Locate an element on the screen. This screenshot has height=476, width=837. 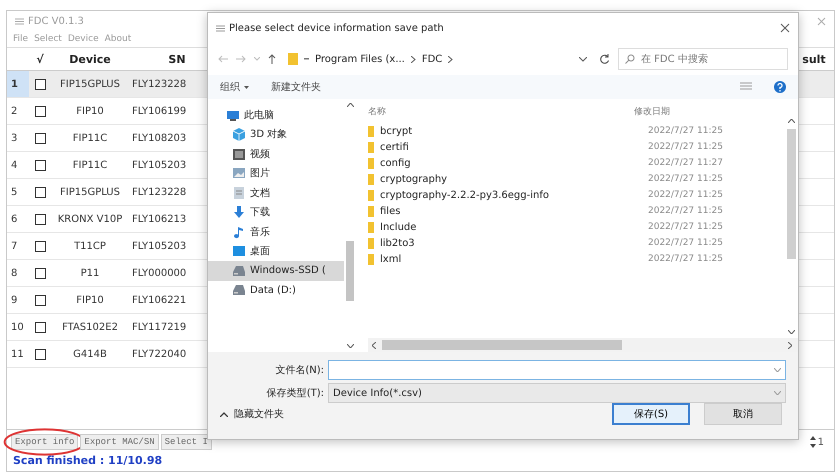
file-type-dropdown: Device Info(*.csv) is located at coordinates (557, 393).